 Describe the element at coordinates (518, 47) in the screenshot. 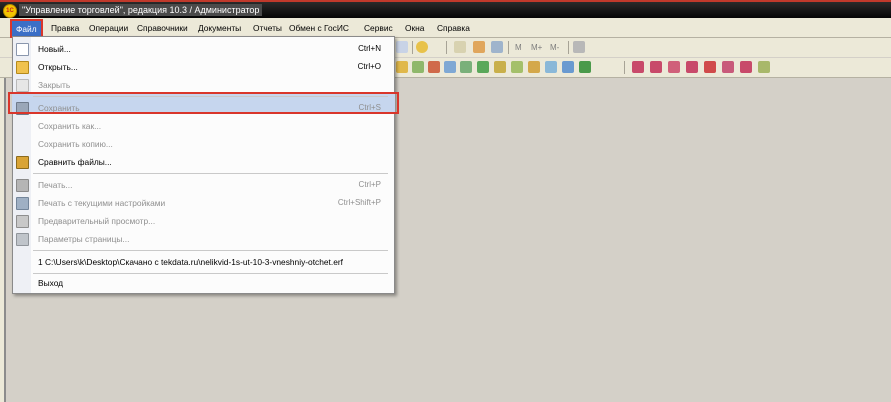

I see `memory-button: M` at that location.